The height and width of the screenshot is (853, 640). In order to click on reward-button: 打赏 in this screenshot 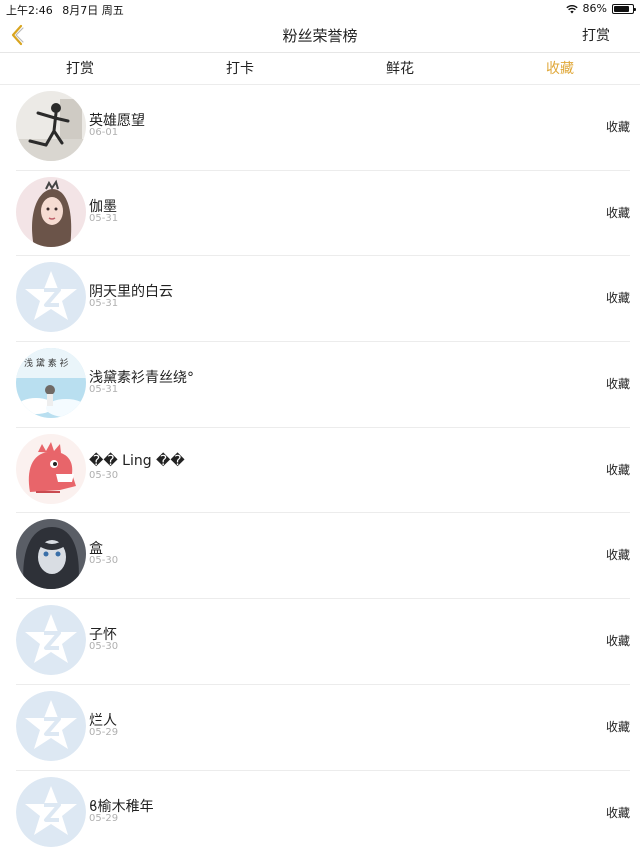, I will do `click(596, 35)`.